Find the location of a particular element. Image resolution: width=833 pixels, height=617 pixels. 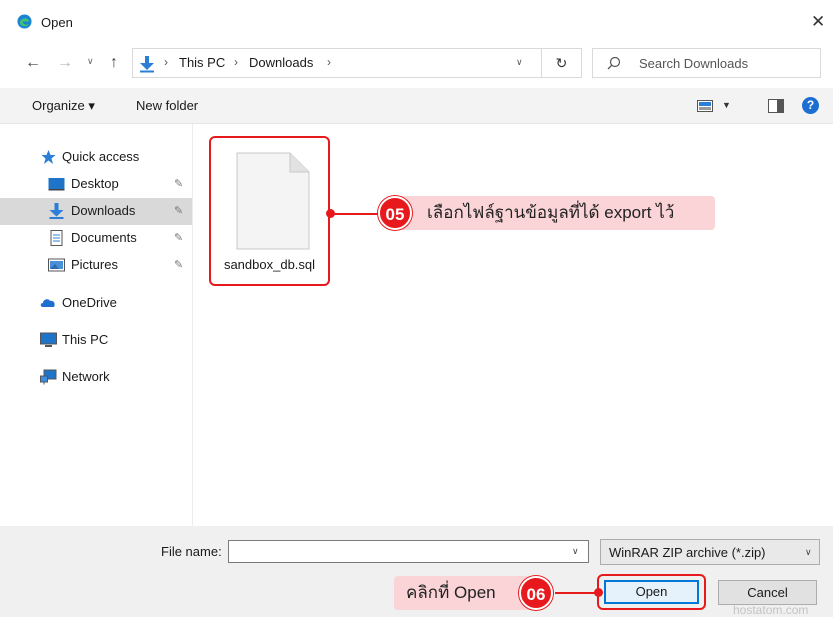

search-placeholder: Search Downloads is located at coordinates (694, 63).